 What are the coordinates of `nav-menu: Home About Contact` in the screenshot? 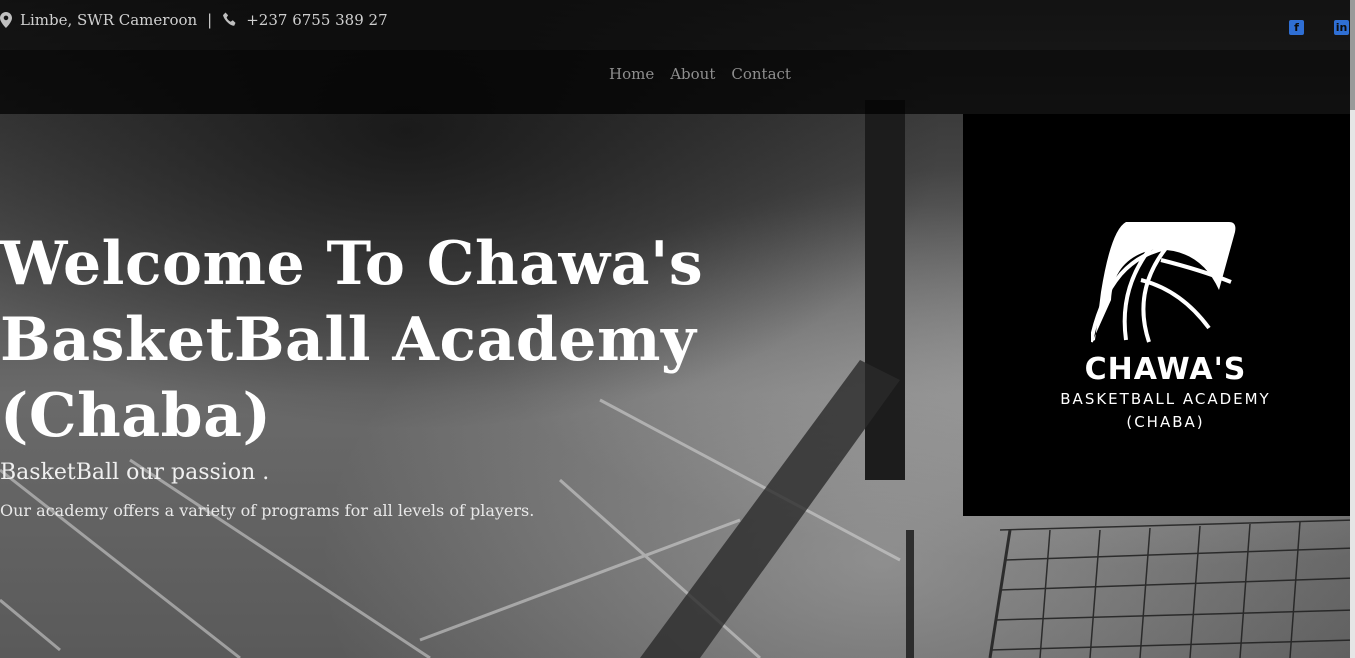 It's located at (700, 74).